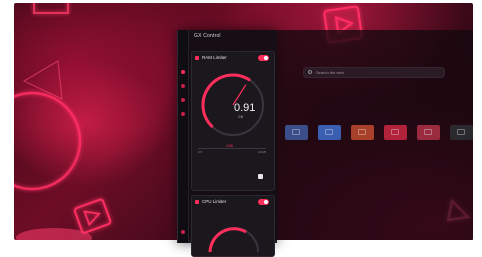  I want to click on panel-title: GX Control, so click(207, 36).